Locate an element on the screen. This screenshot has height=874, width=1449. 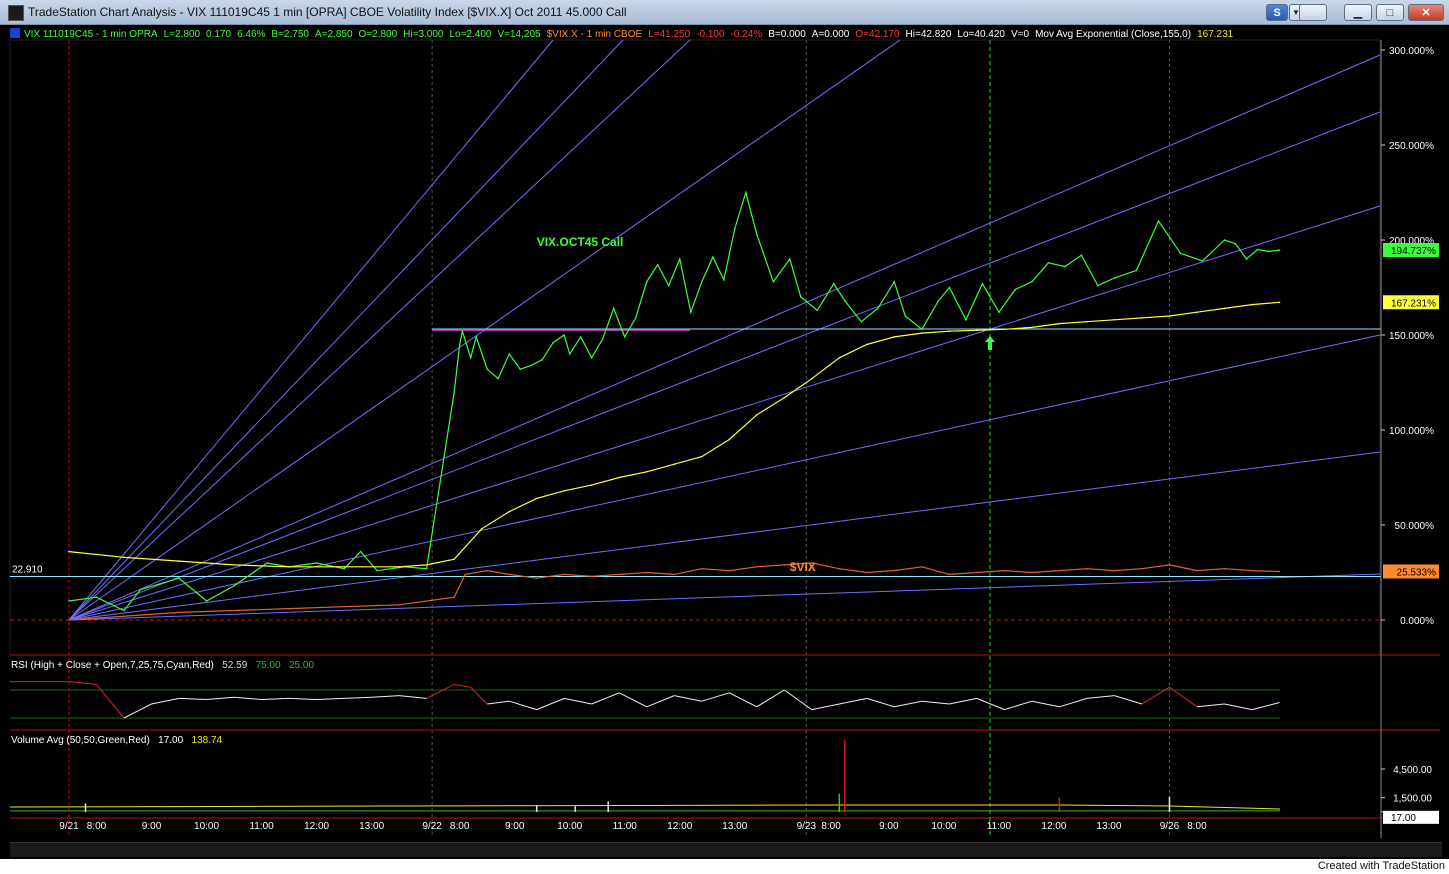
x-tick-label: 13:00 is located at coordinates (734, 826).